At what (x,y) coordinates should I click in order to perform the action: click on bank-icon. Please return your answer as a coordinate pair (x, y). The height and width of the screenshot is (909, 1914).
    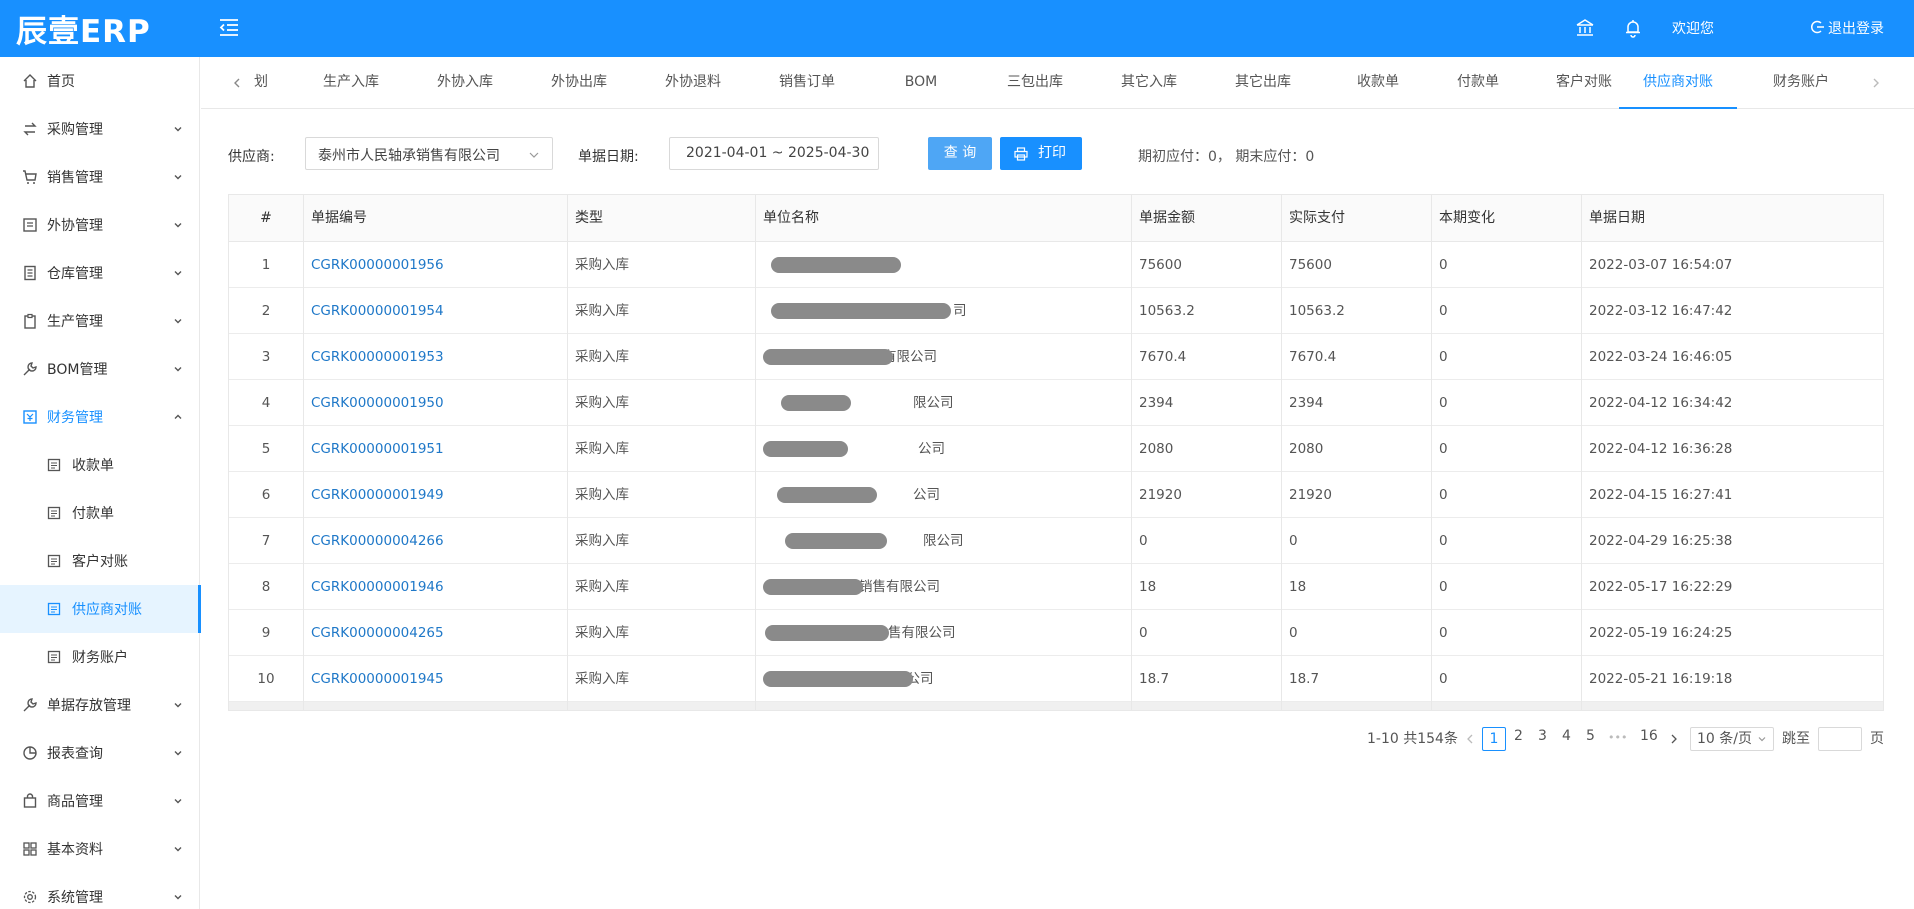
    Looking at the image, I should click on (1585, 28).